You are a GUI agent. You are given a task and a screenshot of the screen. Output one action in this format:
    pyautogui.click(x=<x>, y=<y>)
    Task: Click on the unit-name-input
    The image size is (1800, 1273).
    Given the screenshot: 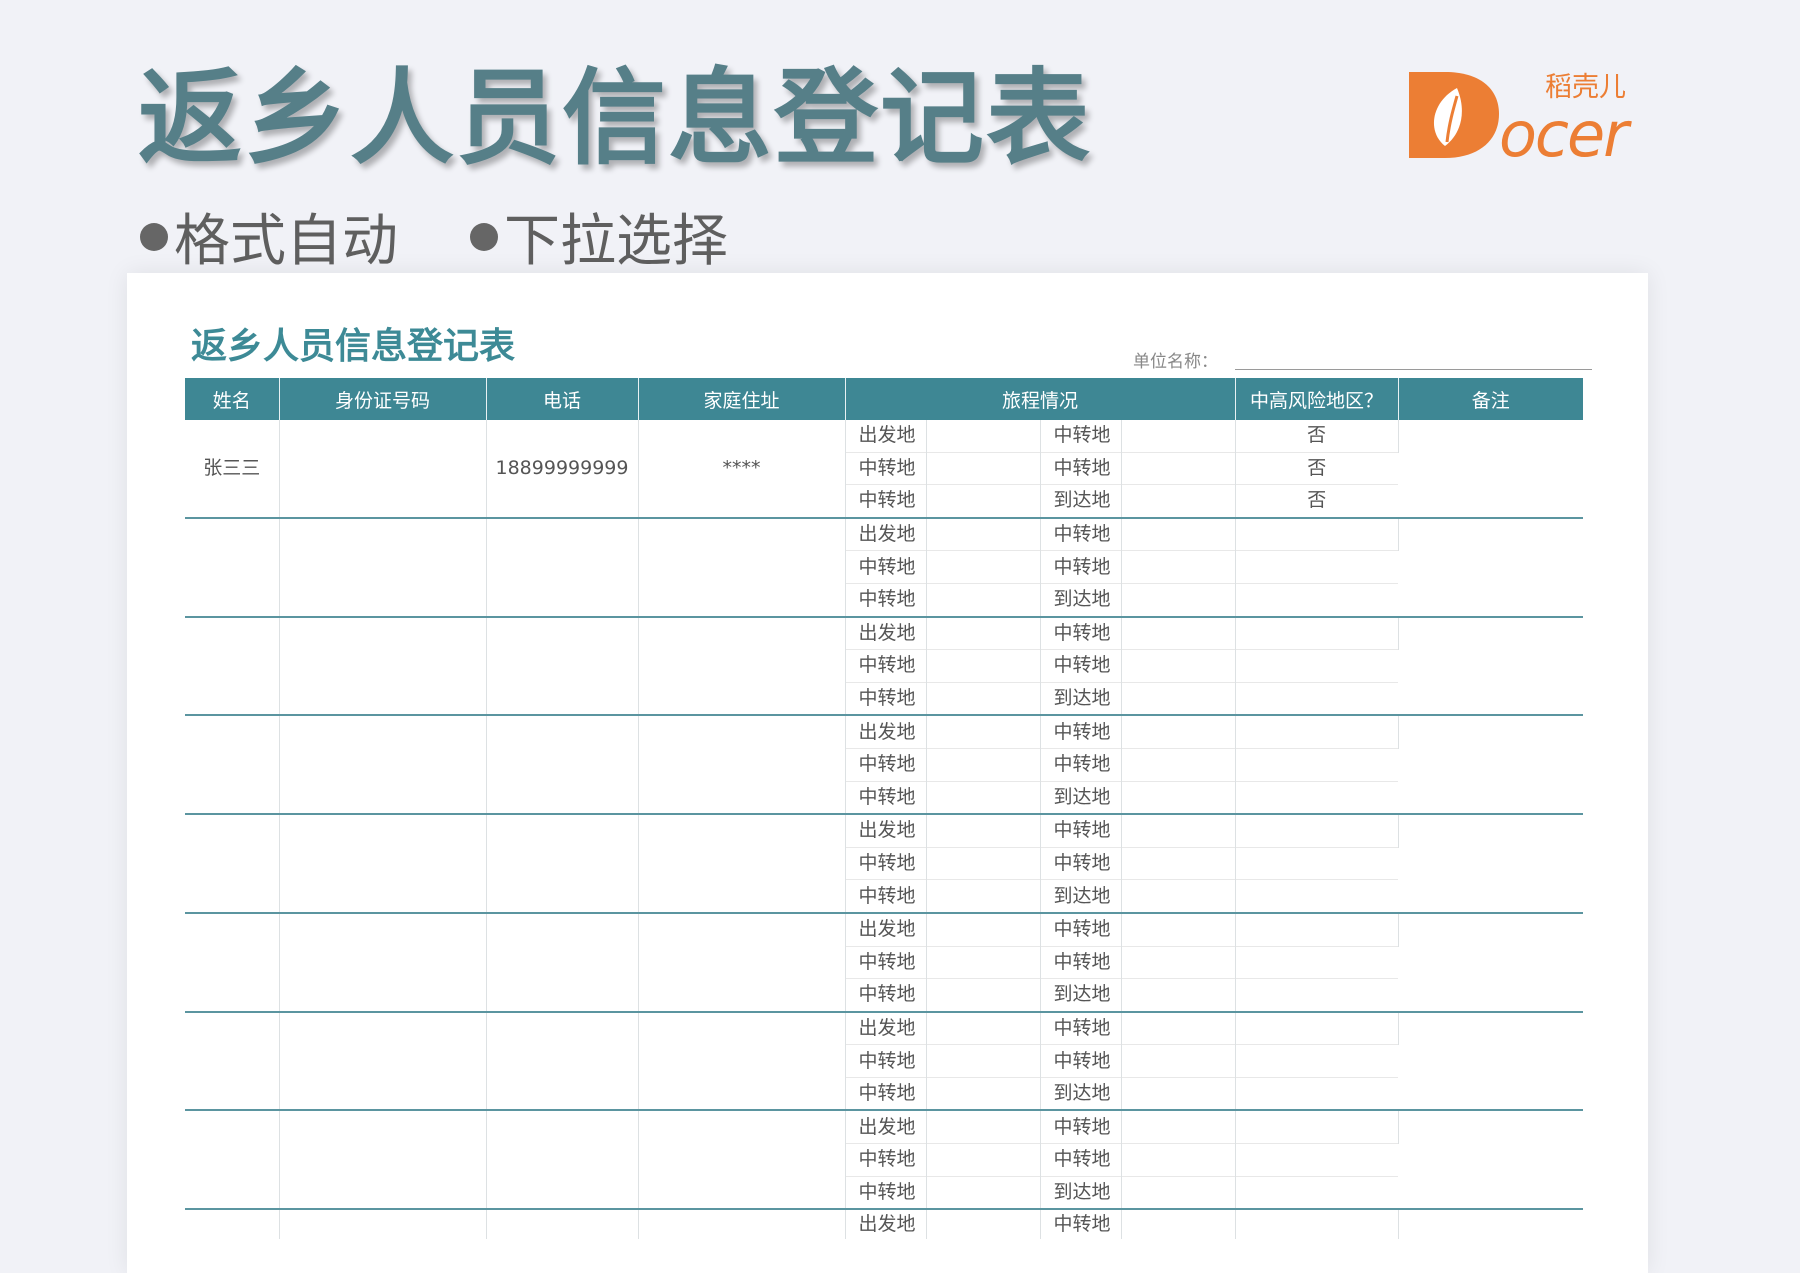 What is the action you would take?
    pyautogui.click(x=1413, y=369)
    